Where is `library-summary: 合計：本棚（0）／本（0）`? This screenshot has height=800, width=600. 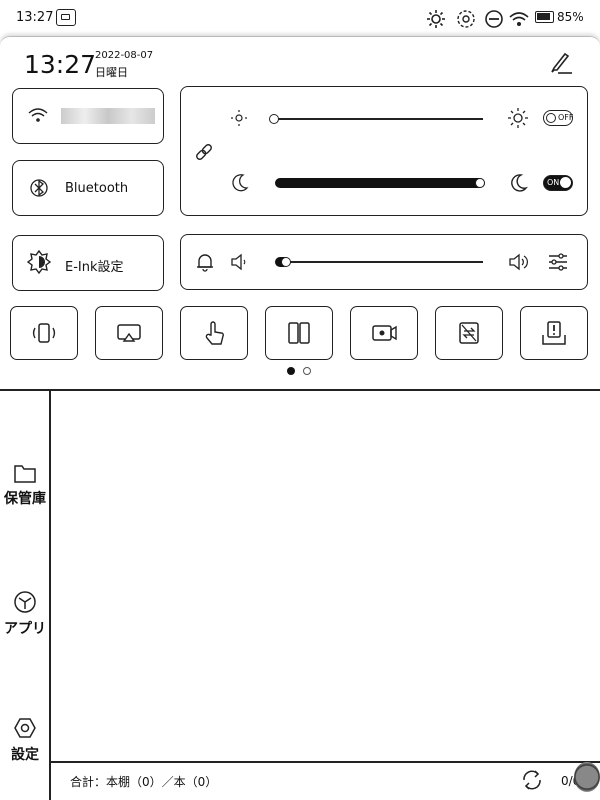
library-summary: 合計：本棚（0）／本（0） is located at coordinates (144, 782).